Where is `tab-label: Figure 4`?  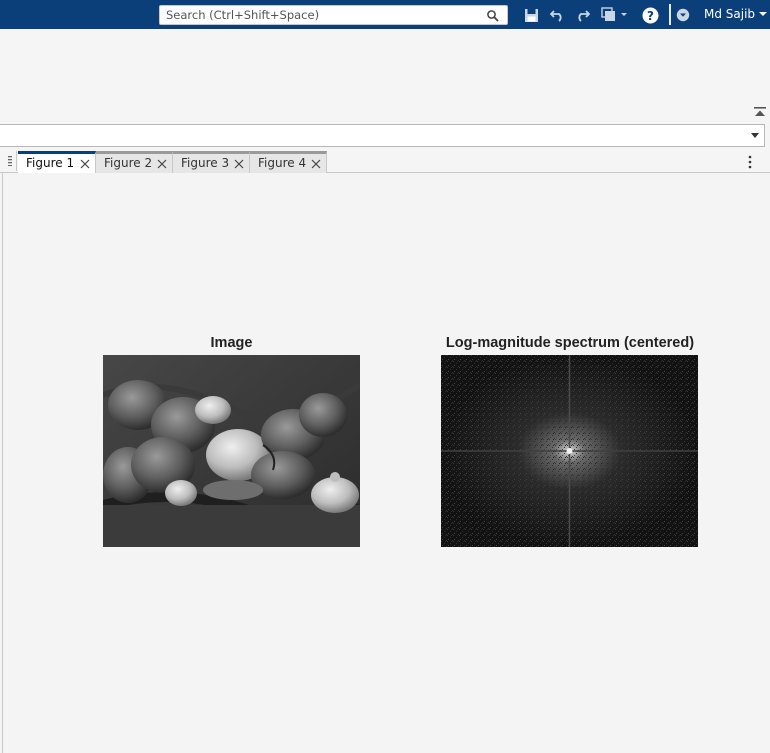
tab-label: Figure 4 is located at coordinates (282, 163).